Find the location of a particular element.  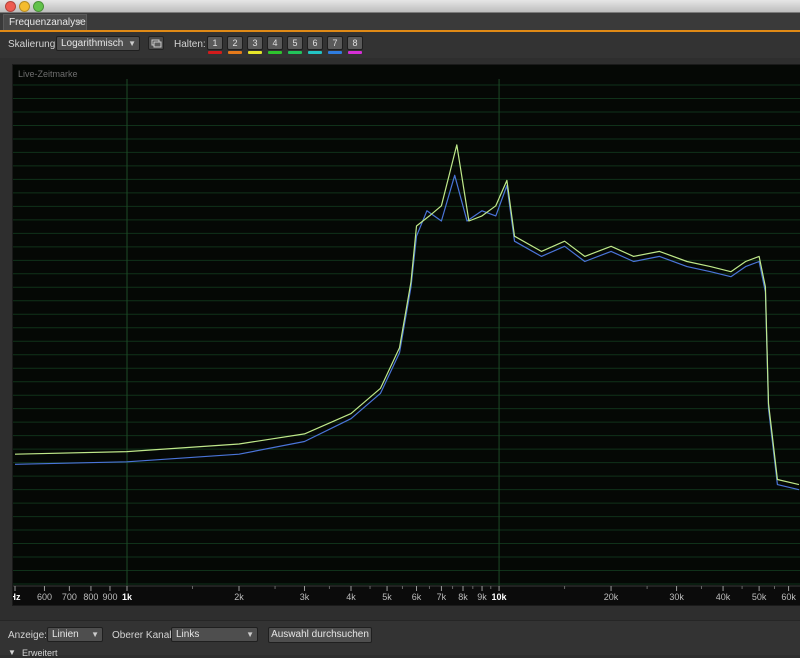

x-tick-label: 6k is located at coordinates (417, 597).